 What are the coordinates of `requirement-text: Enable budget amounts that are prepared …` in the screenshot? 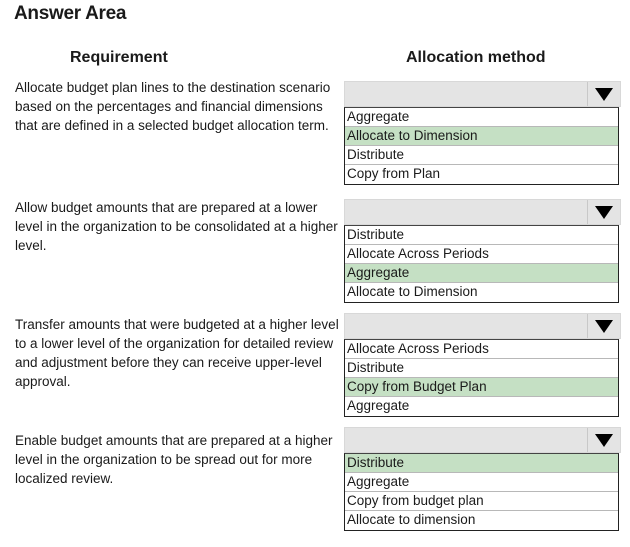 It's located at (174, 459).